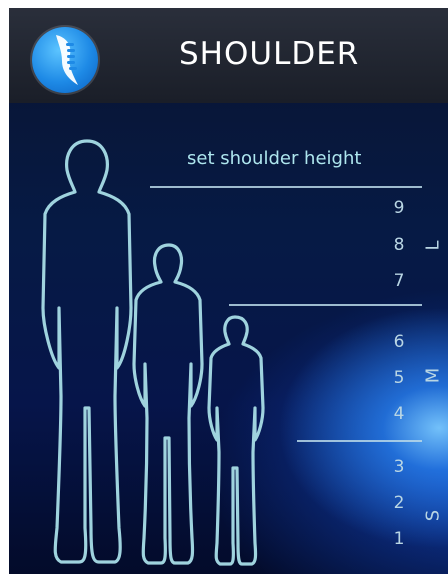  What do you see at coordinates (399, 414) in the screenshot?
I see `height-level-4: 4` at bounding box center [399, 414].